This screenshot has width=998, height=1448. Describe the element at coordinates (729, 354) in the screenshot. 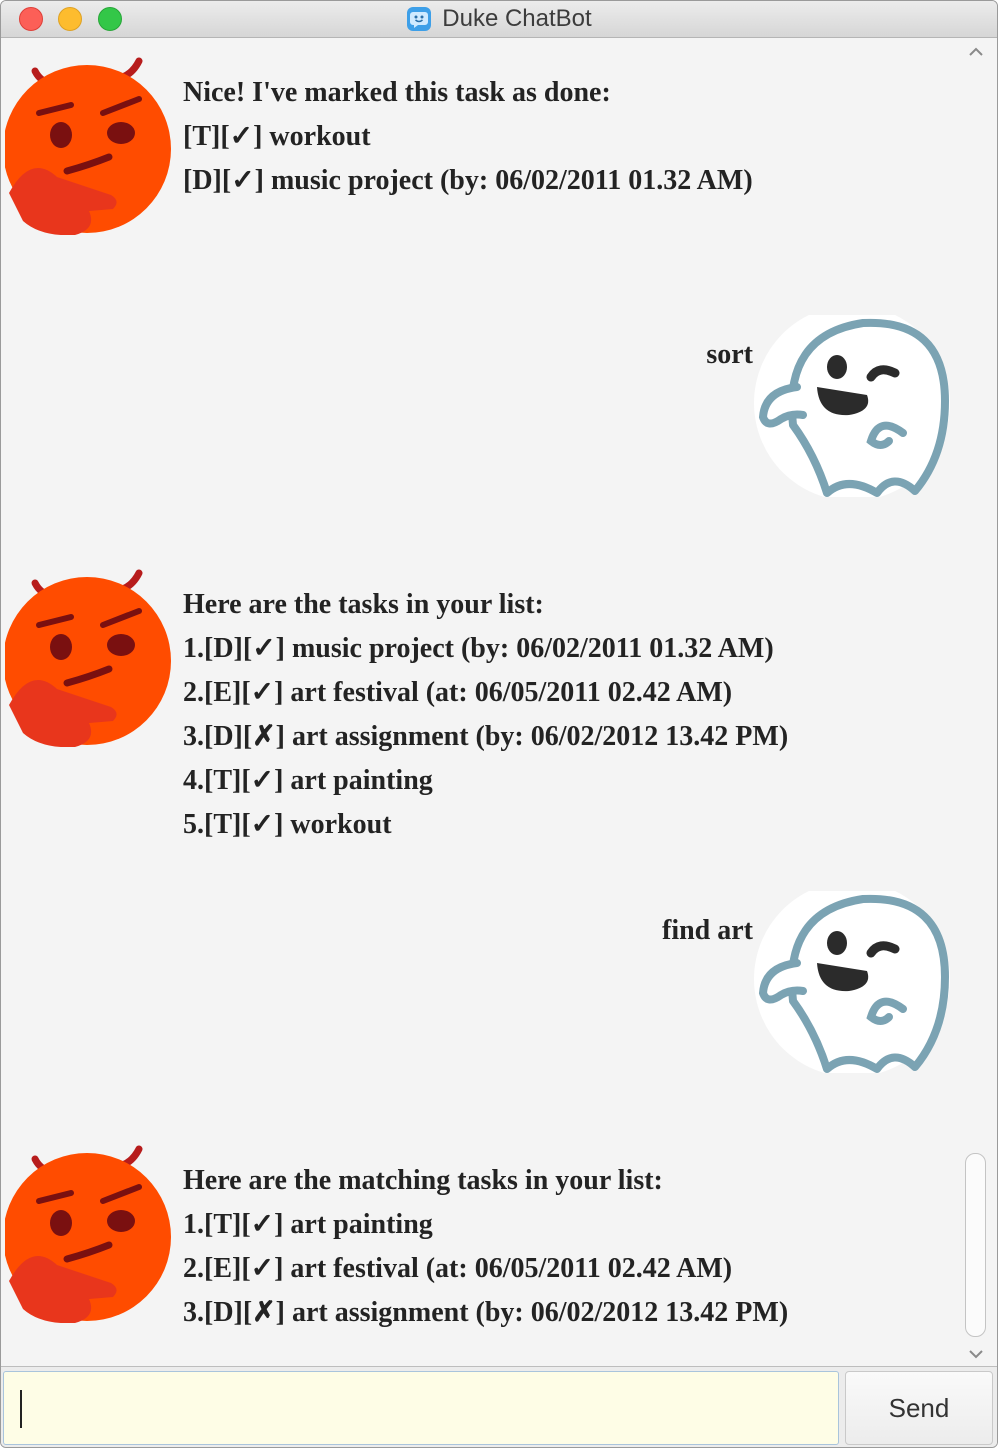

I see `user-message-text: sort` at that location.